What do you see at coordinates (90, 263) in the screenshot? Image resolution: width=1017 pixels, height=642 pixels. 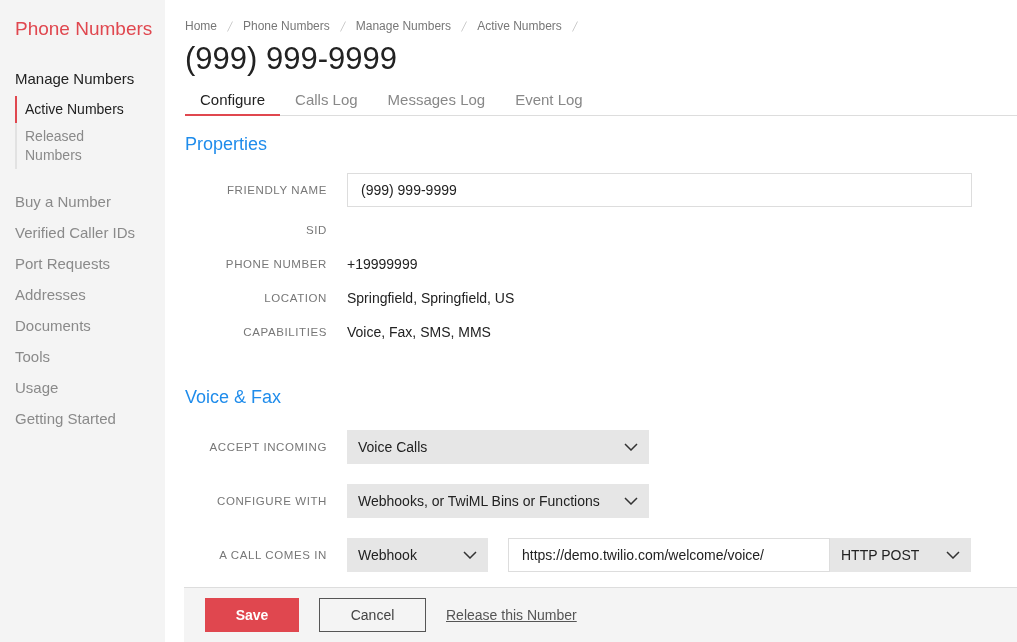 I see `sidebar-item: Port Requests` at bounding box center [90, 263].